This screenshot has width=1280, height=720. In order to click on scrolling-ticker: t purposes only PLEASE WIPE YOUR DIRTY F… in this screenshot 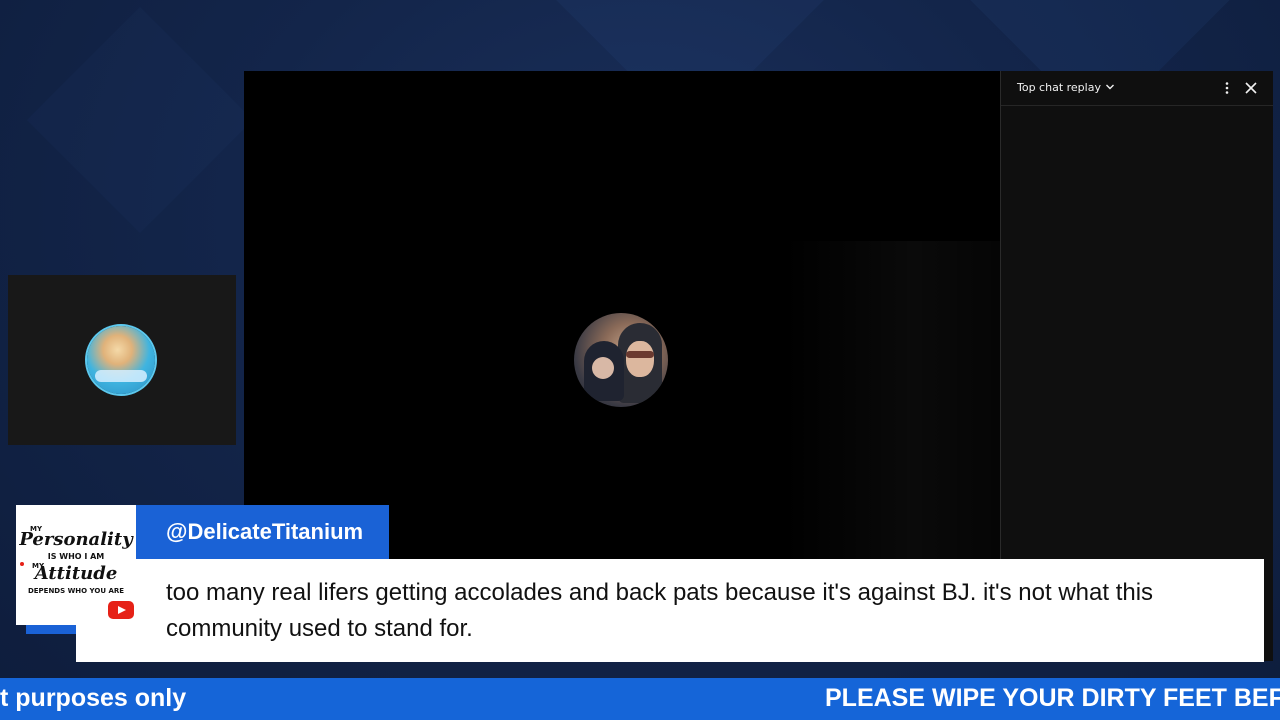, I will do `click(640, 699)`.